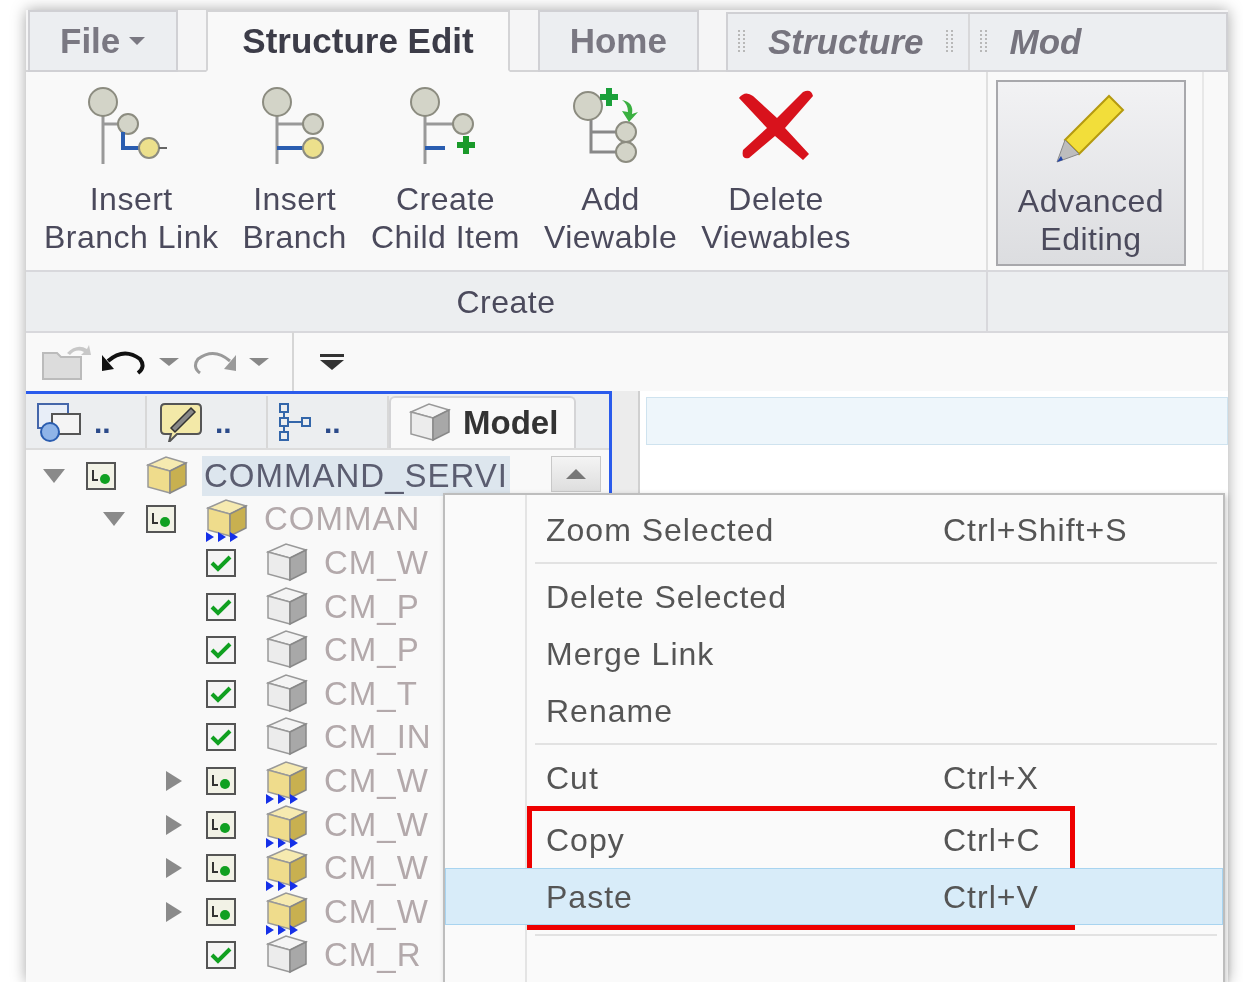 The width and height of the screenshot is (1243, 982). I want to click on shortcut-label: Ctrl+C, so click(992, 840).